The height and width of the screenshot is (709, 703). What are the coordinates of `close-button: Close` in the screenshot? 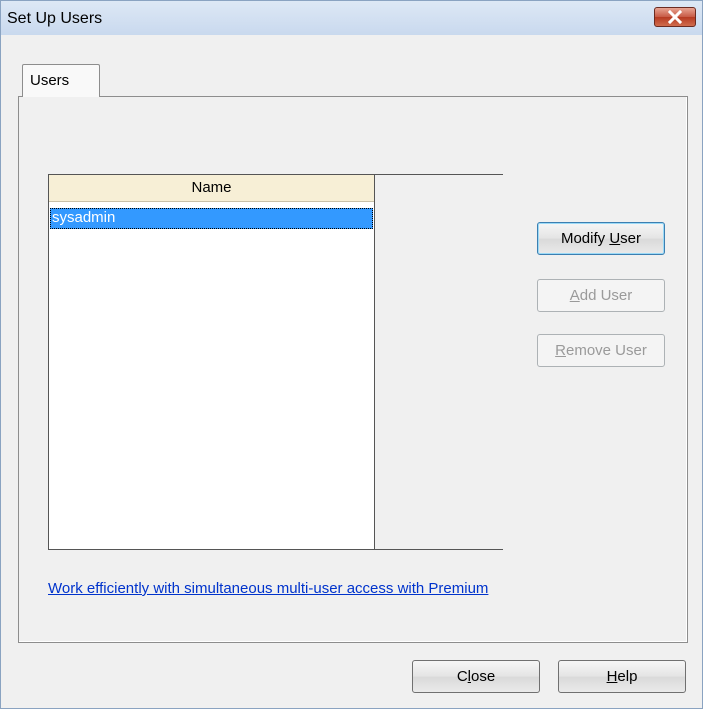 It's located at (476, 676).